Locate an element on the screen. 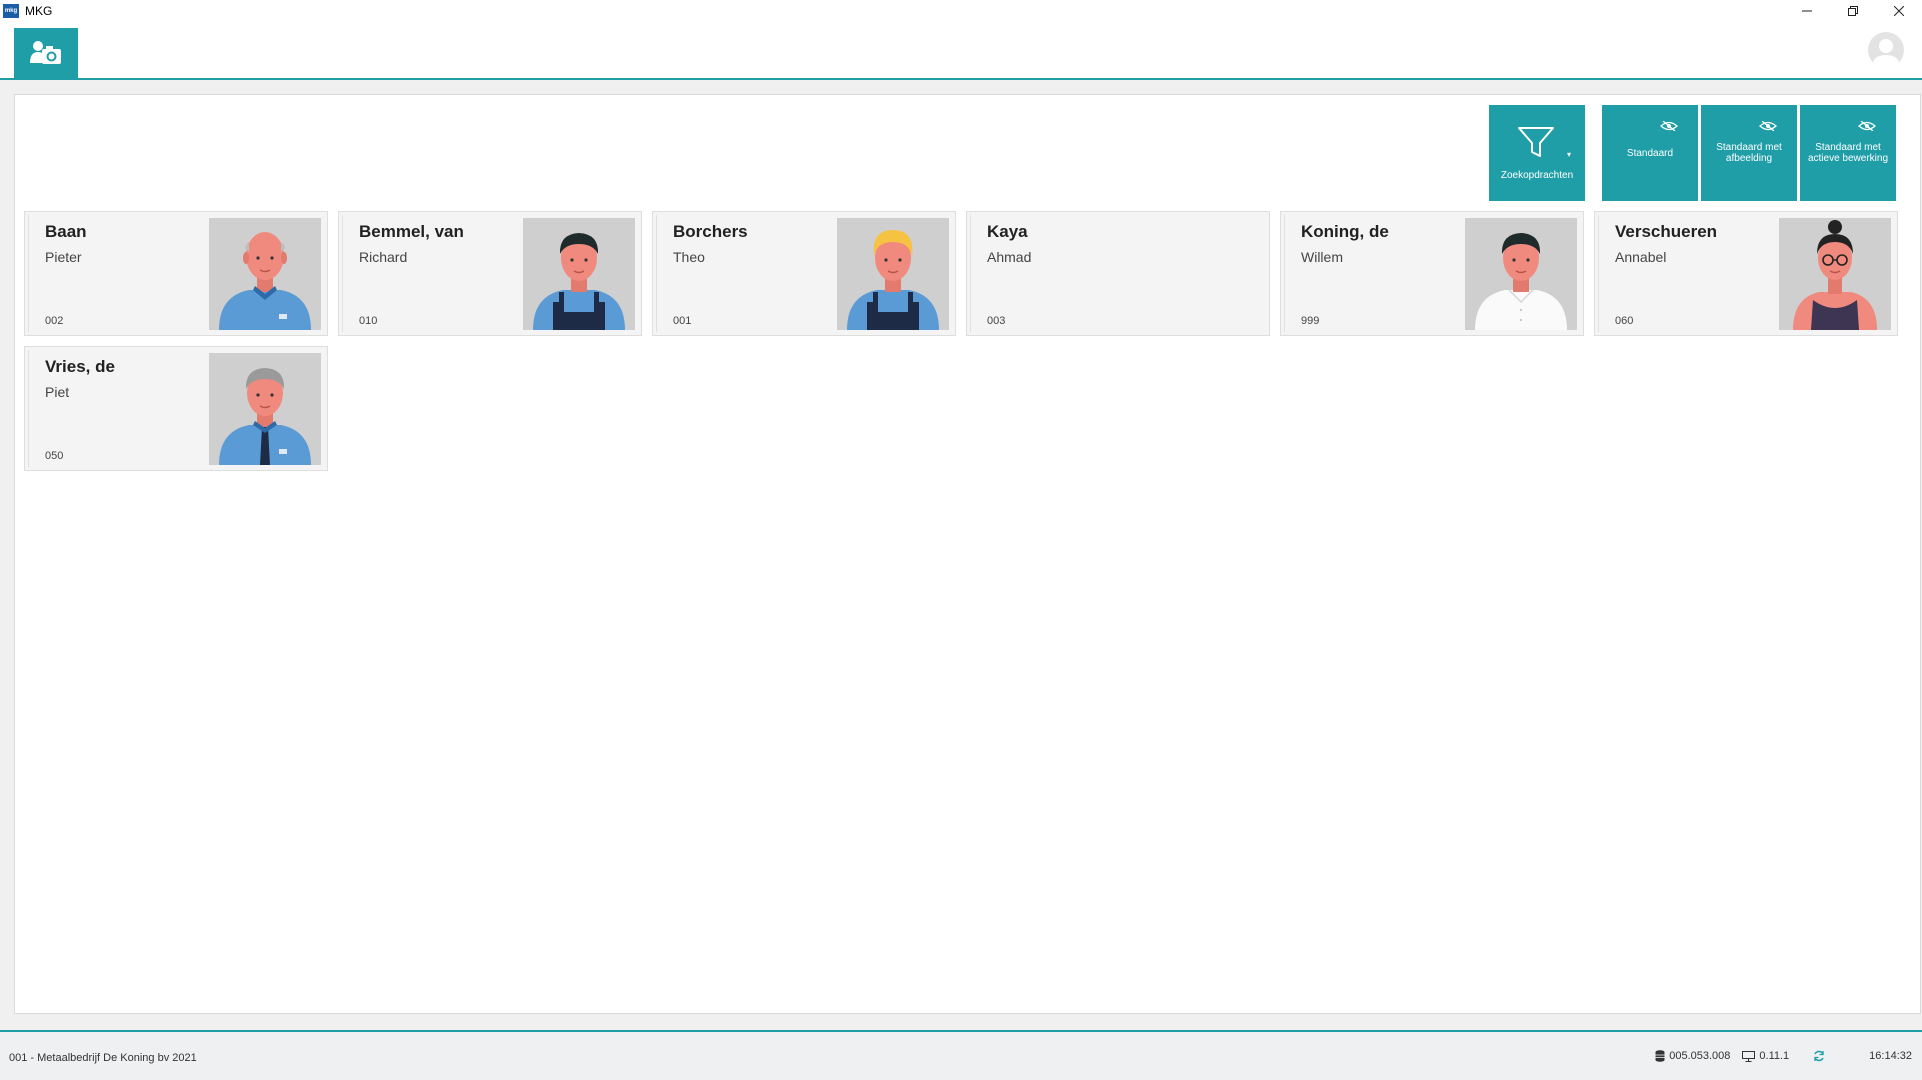 This screenshot has height=1080, width=1922. employee-camera-icon is located at coordinates (45, 52).